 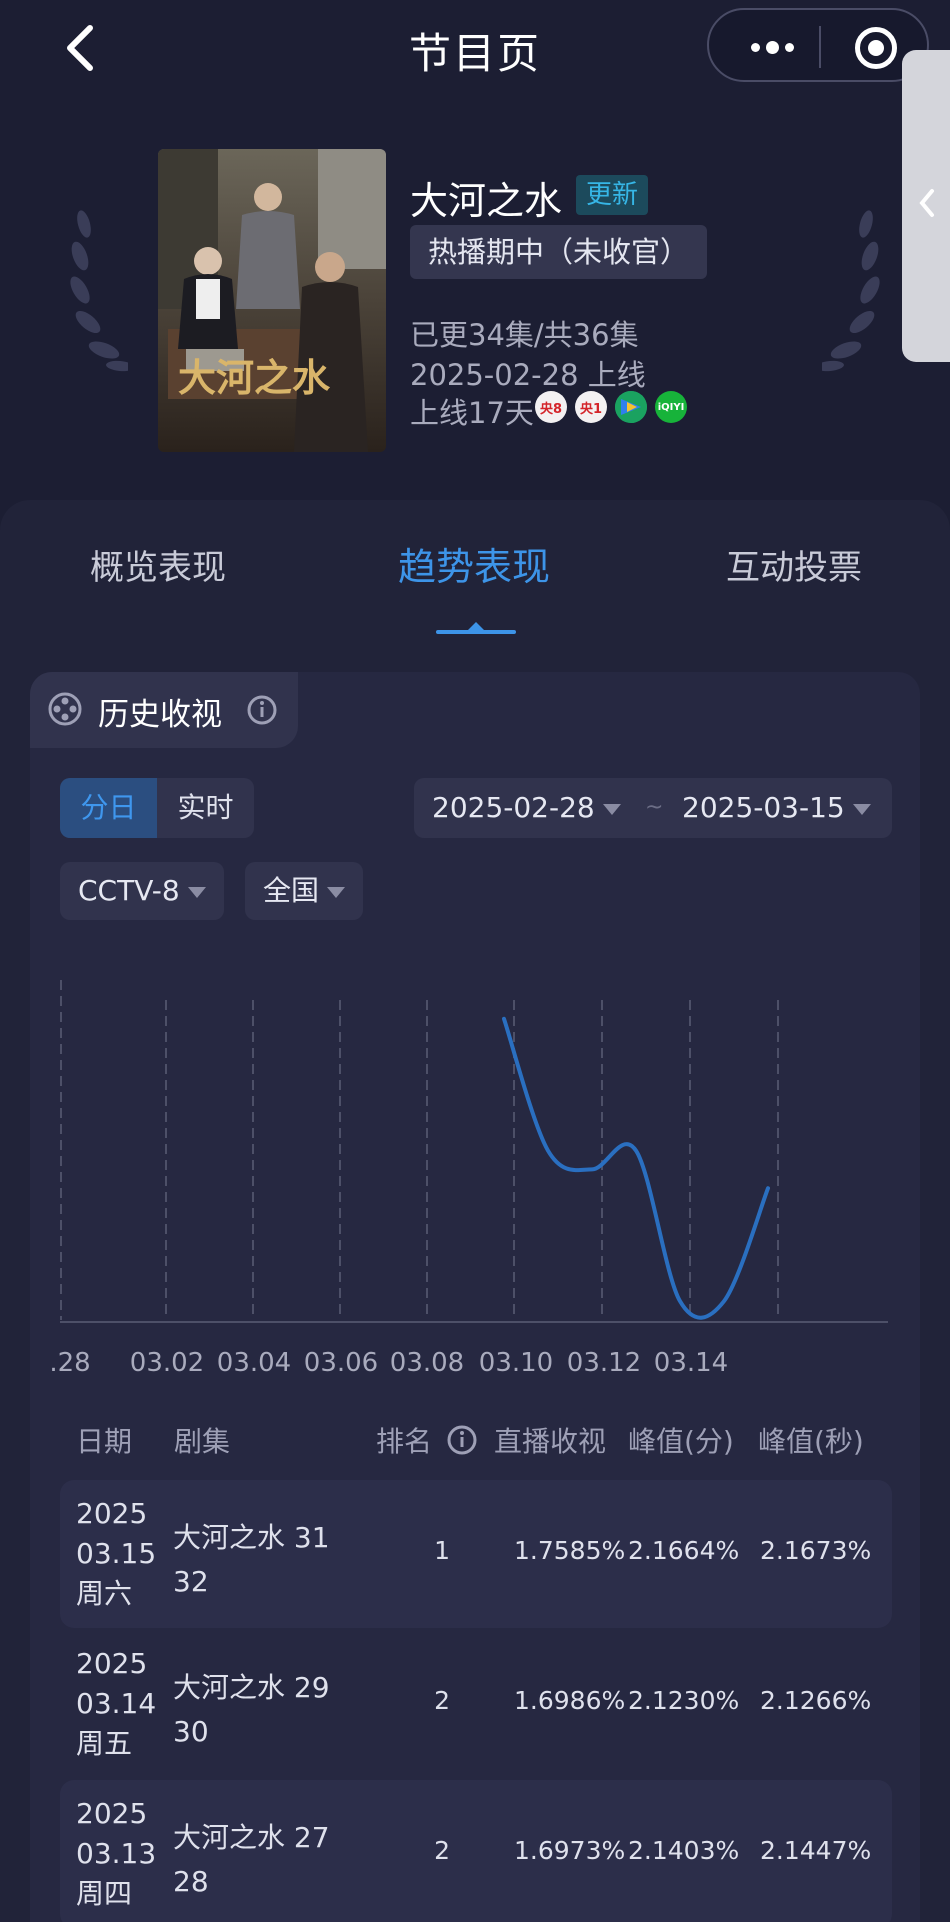 I want to click on premiere-date: 2025-02-28 上线, so click(x=528, y=375).